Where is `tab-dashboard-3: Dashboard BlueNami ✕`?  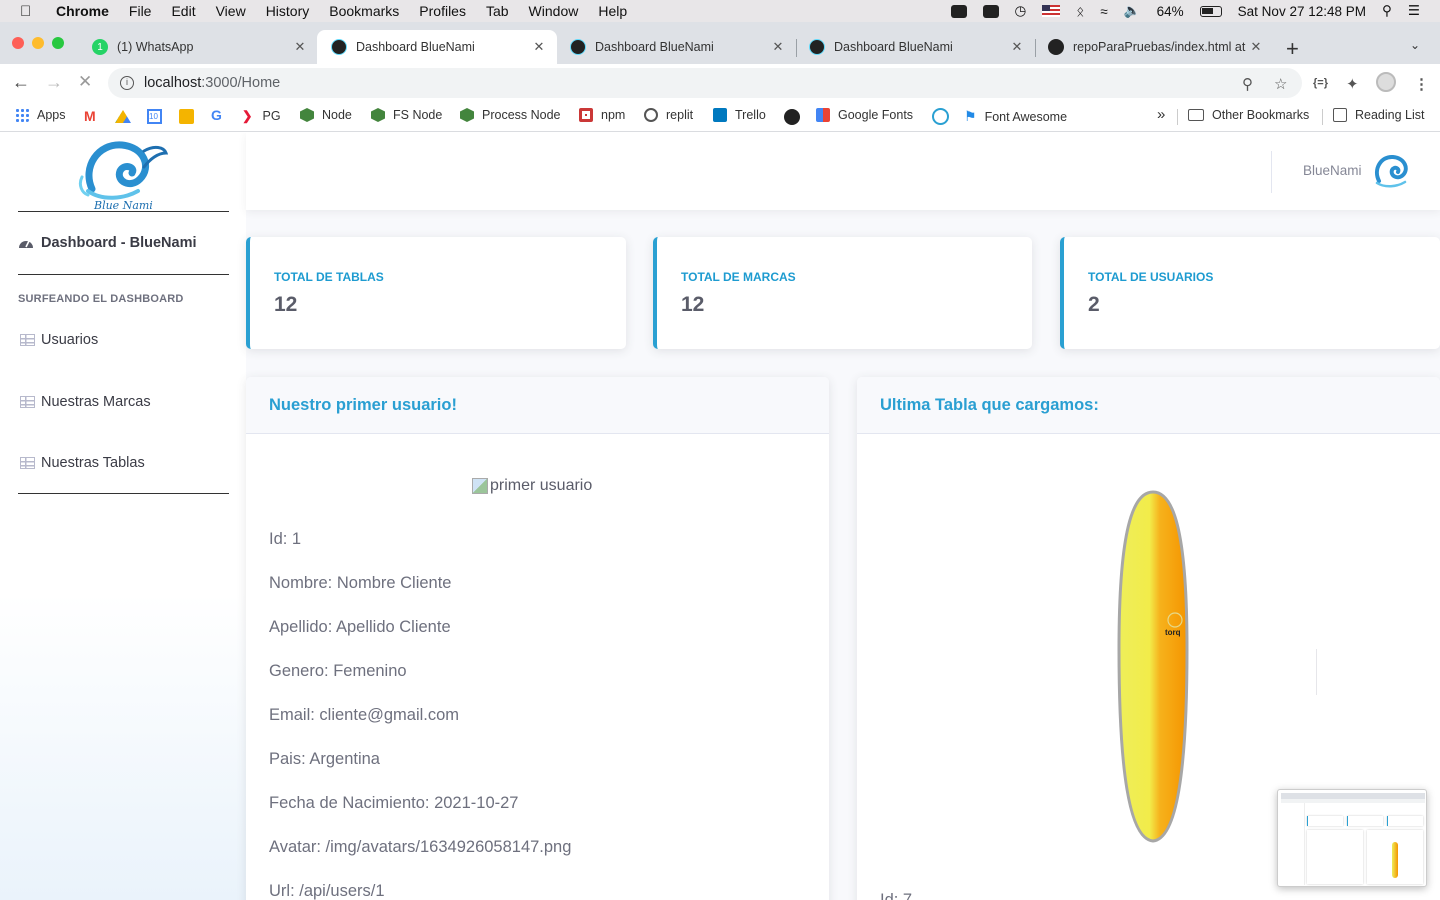 tab-dashboard-3: Dashboard BlueNami ✕ is located at coordinates (915, 47).